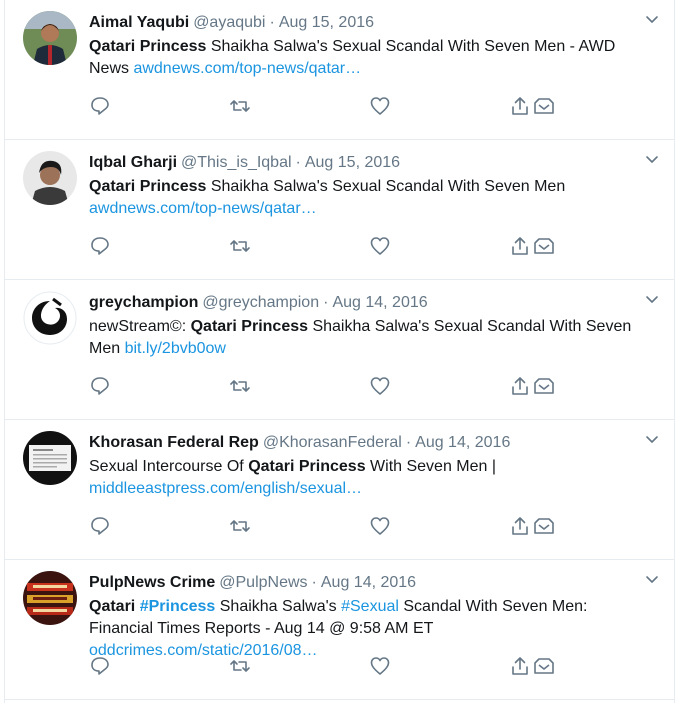 The image size is (677, 703). I want to click on tweet-prefix: newStream©:, so click(140, 326).